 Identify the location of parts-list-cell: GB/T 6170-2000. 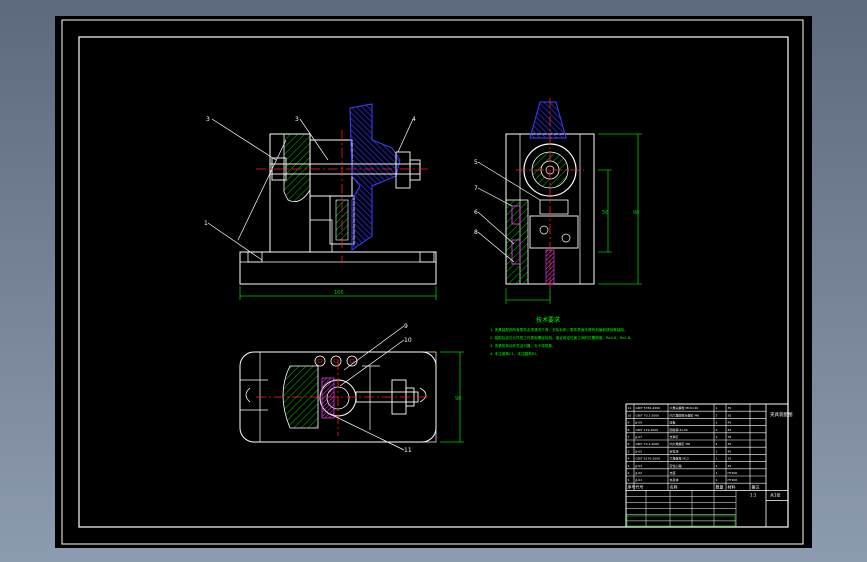
(648, 459).